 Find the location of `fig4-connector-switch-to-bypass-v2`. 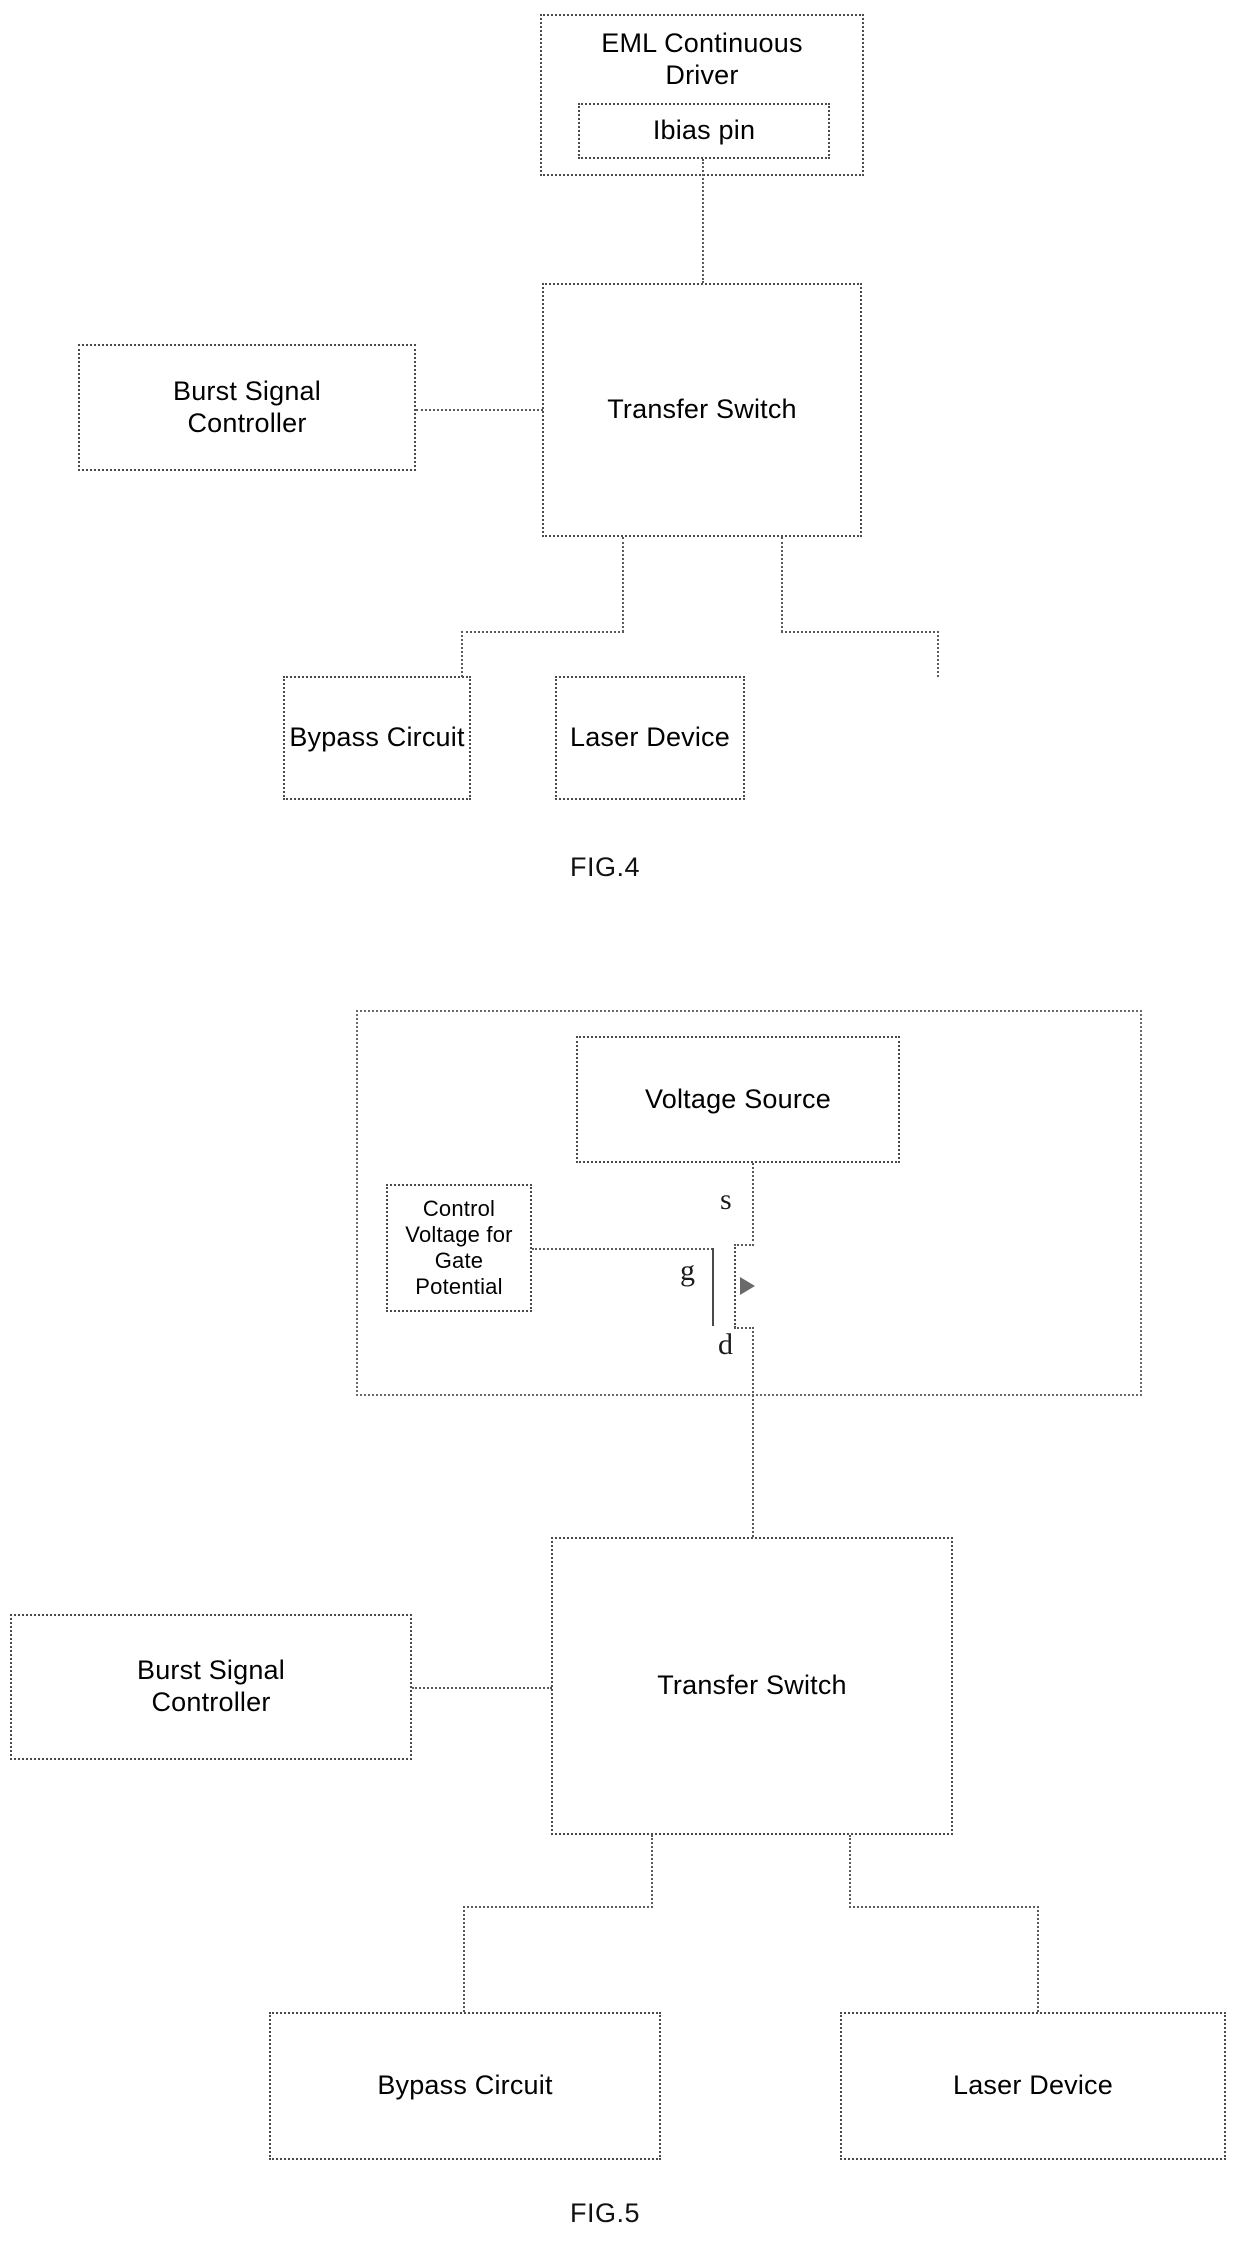

fig4-connector-switch-to-bypass-v2 is located at coordinates (462, 654).